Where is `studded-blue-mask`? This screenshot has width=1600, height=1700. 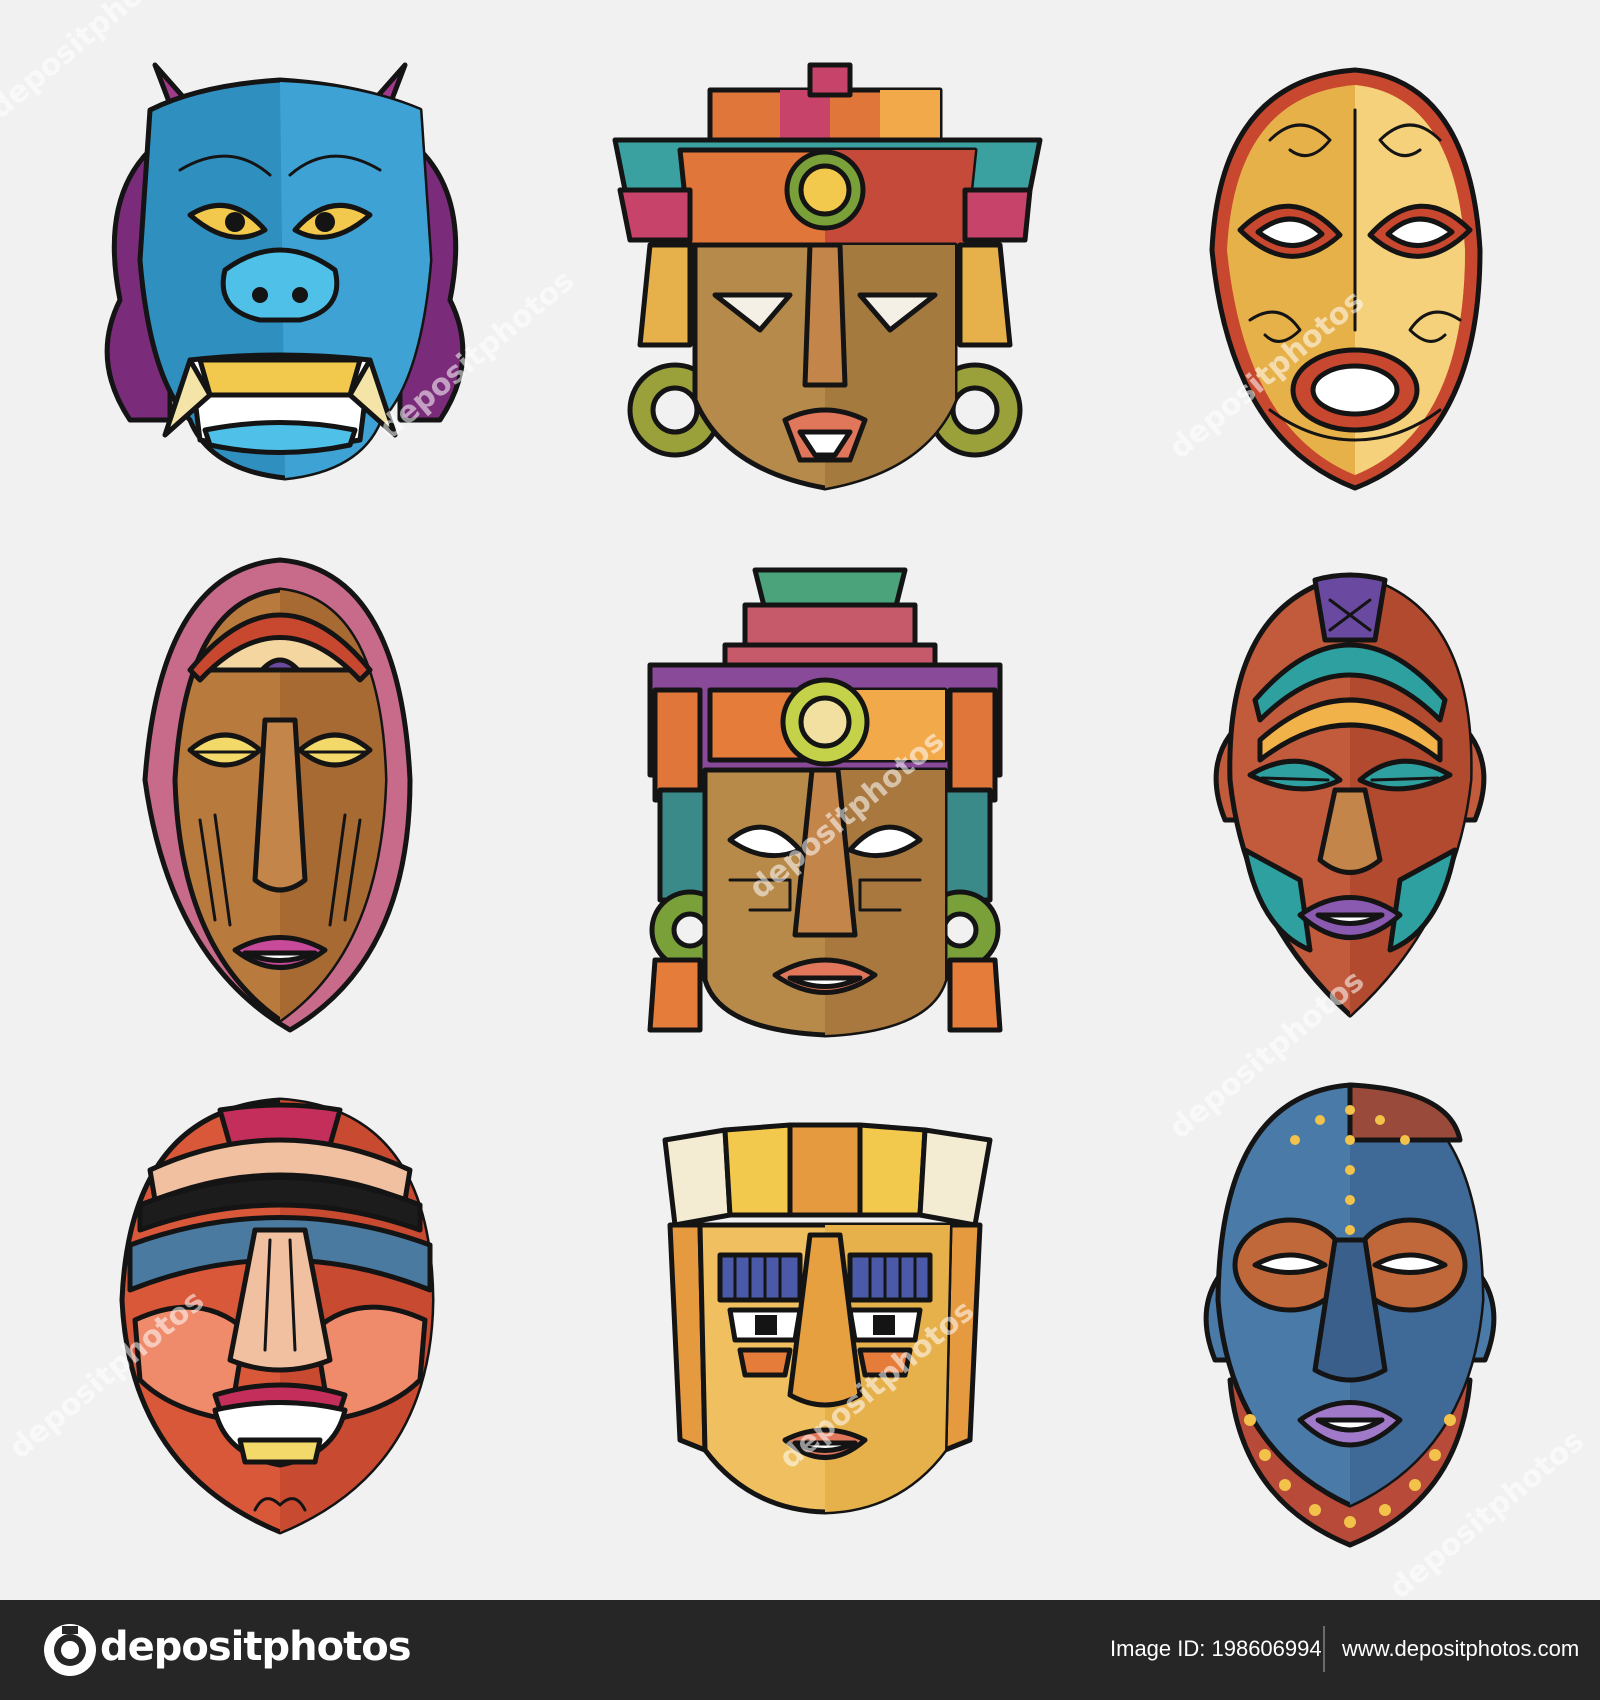
studded-blue-mask is located at coordinates (1350, 1315).